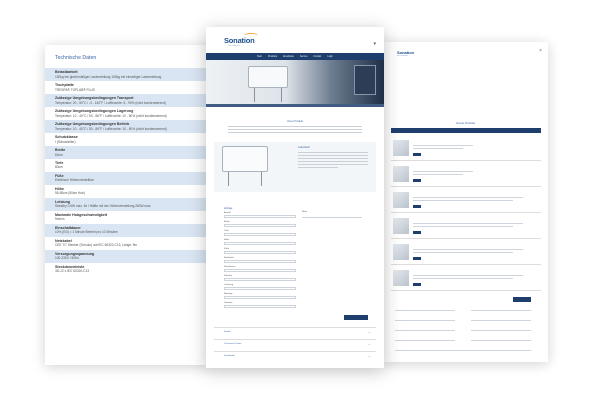 The width and height of the screenshot is (590, 400). What do you see at coordinates (295, 105) in the screenshot?
I see `breadcrumb` at bounding box center [295, 105].